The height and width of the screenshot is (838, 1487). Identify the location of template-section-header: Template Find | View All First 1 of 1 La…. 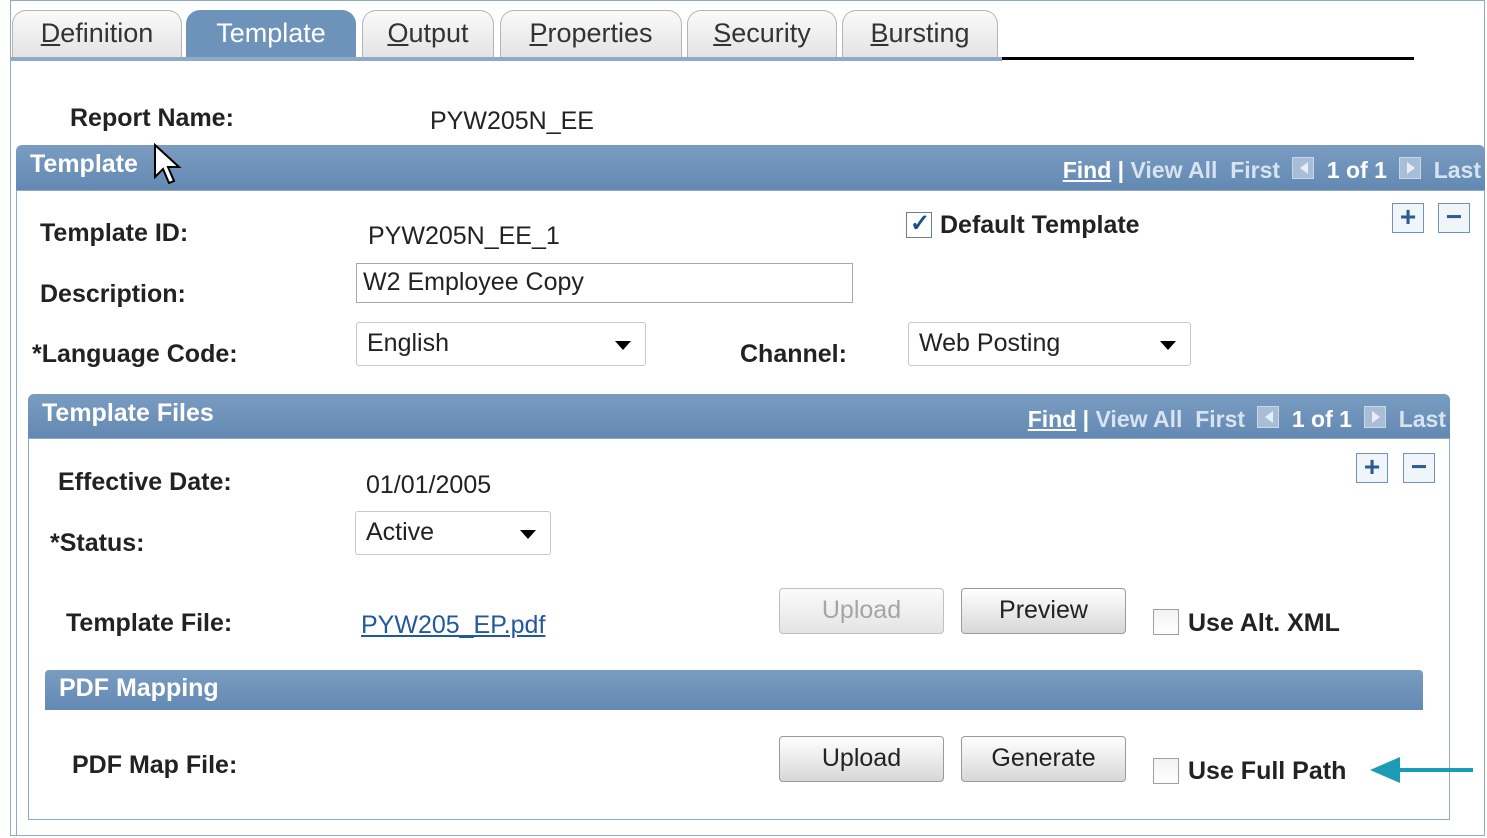
(750, 167).